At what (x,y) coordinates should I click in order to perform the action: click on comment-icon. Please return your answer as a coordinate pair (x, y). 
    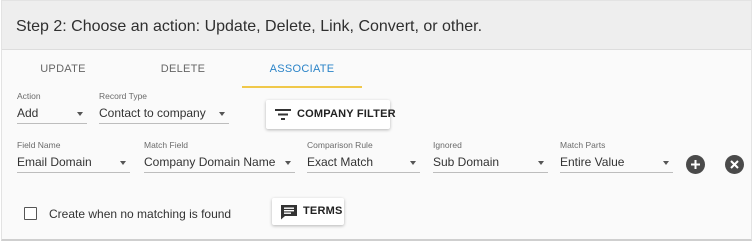
    Looking at the image, I should click on (289, 212).